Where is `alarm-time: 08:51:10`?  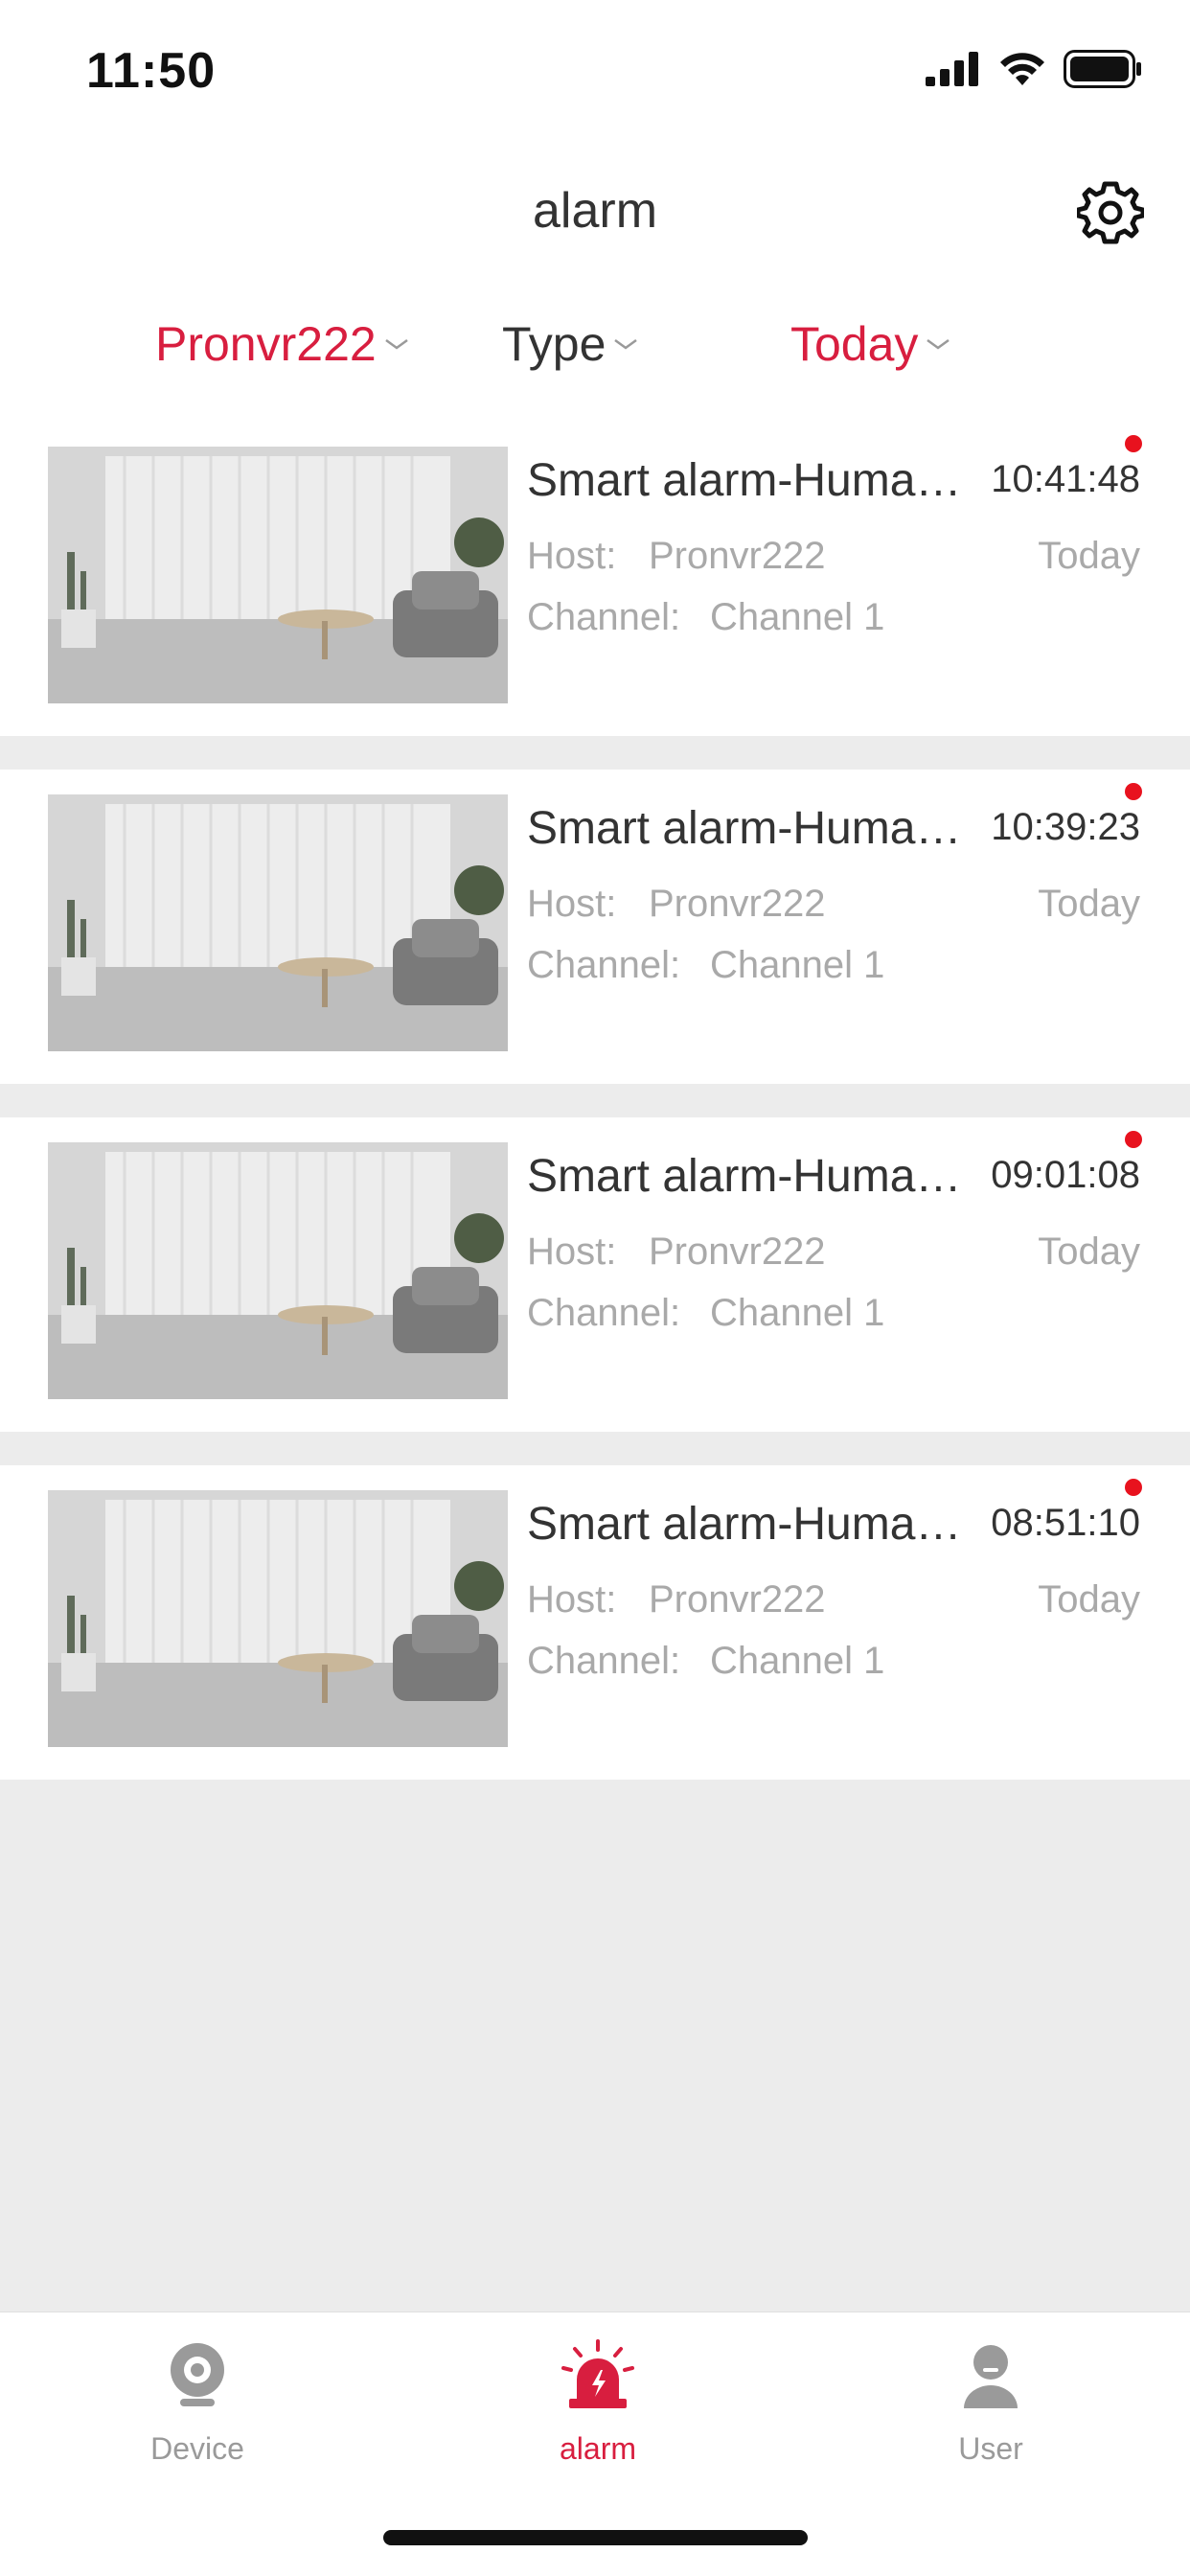
alarm-time: 08:51:10 is located at coordinates (1066, 1523).